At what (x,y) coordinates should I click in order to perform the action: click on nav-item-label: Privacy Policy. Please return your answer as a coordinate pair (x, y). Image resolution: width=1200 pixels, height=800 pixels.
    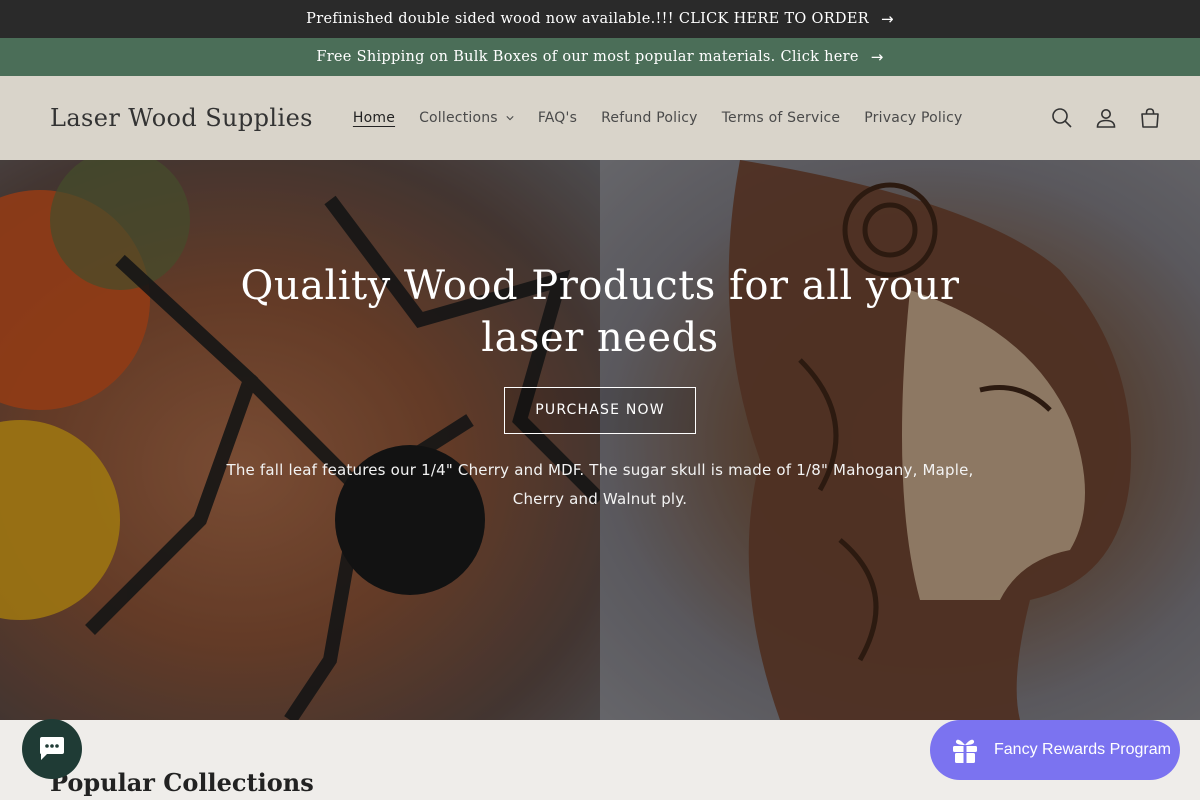
    Looking at the image, I should click on (913, 118).